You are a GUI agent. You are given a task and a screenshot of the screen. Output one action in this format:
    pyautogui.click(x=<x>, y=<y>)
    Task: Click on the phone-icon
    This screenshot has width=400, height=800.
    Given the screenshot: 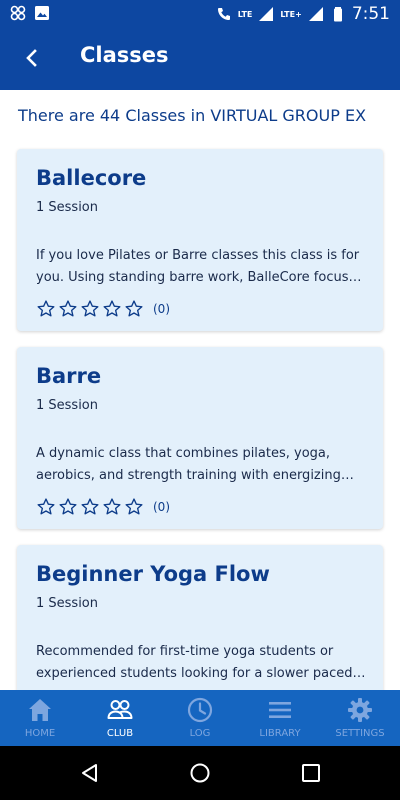 What is the action you would take?
    pyautogui.click(x=223, y=14)
    